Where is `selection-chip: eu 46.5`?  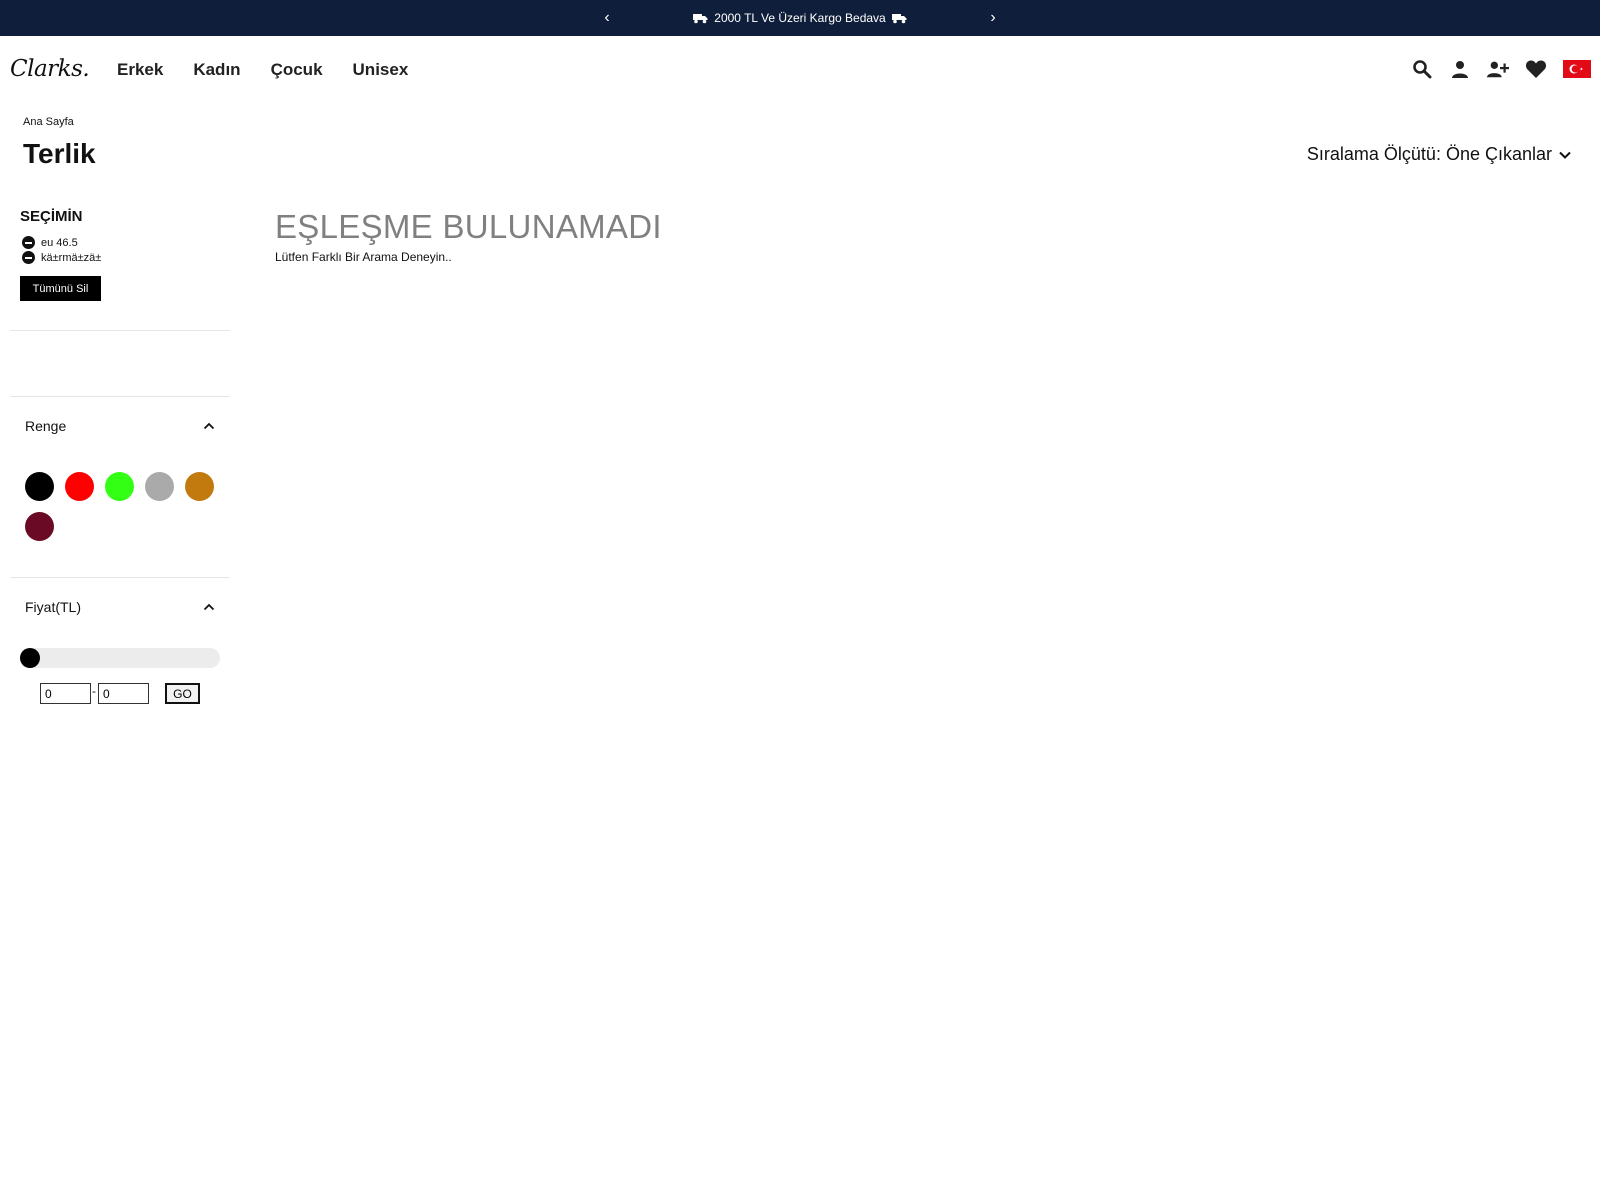
selection-chip: eu 46.5 is located at coordinates (50, 242).